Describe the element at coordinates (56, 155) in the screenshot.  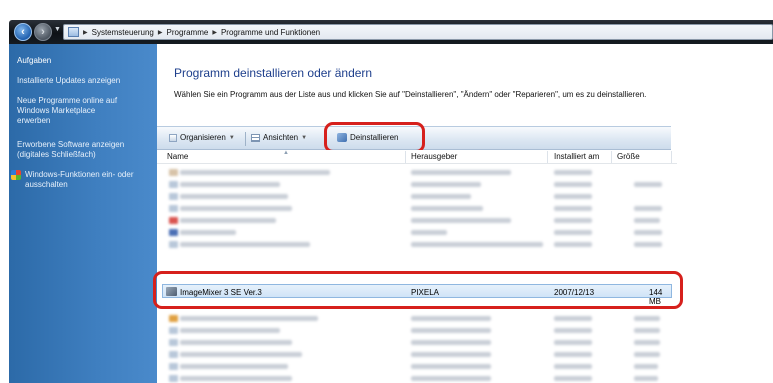
I see `task-purchased-software-line2: (digitales Schließfach)` at that location.